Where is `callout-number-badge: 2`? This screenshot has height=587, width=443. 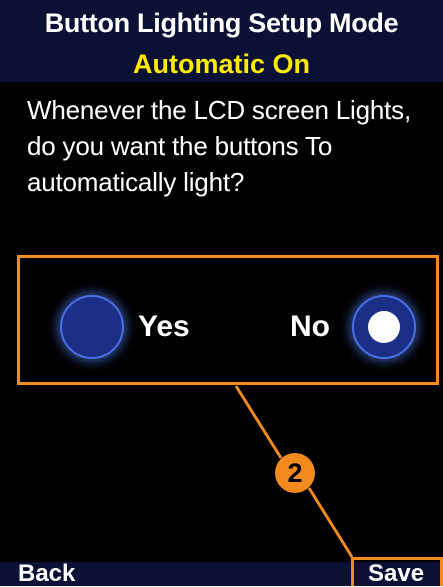 callout-number-badge: 2 is located at coordinates (295, 473).